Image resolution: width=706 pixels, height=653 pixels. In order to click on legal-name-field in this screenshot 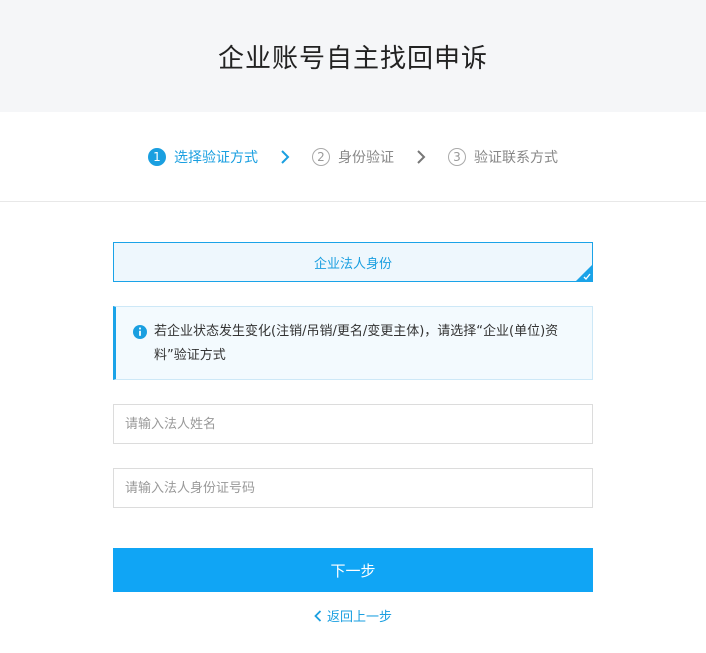, I will do `click(353, 424)`.